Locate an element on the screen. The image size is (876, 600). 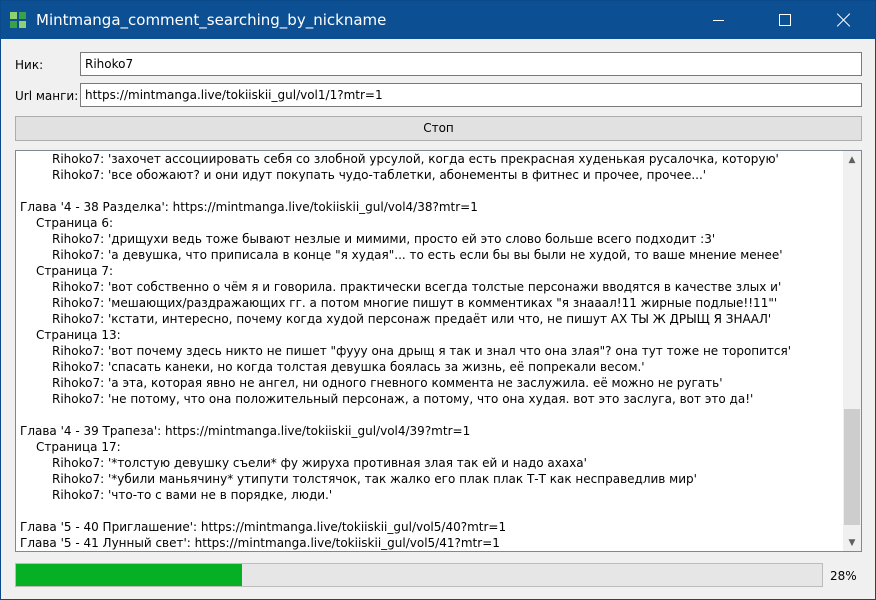
maximize-icon is located at coordinates (785, 20).